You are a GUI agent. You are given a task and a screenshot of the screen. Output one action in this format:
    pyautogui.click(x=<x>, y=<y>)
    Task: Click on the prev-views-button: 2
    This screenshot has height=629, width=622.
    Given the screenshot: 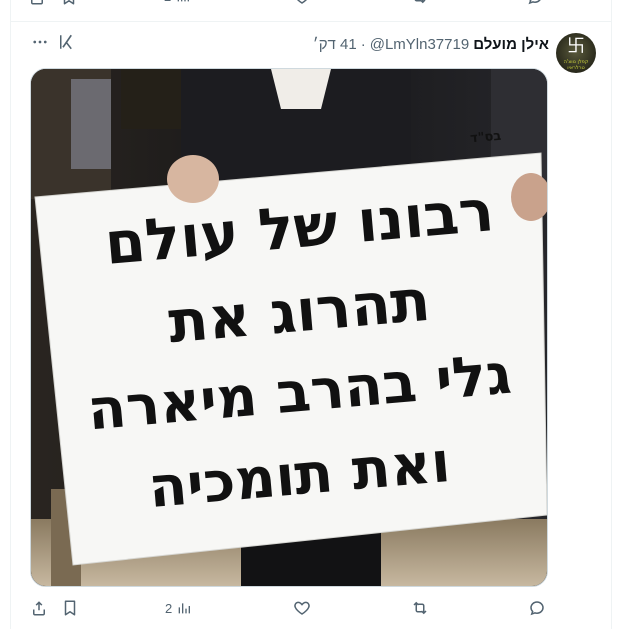 What is the action you would take?
    pyautogui.click(x=177, y=2)
    